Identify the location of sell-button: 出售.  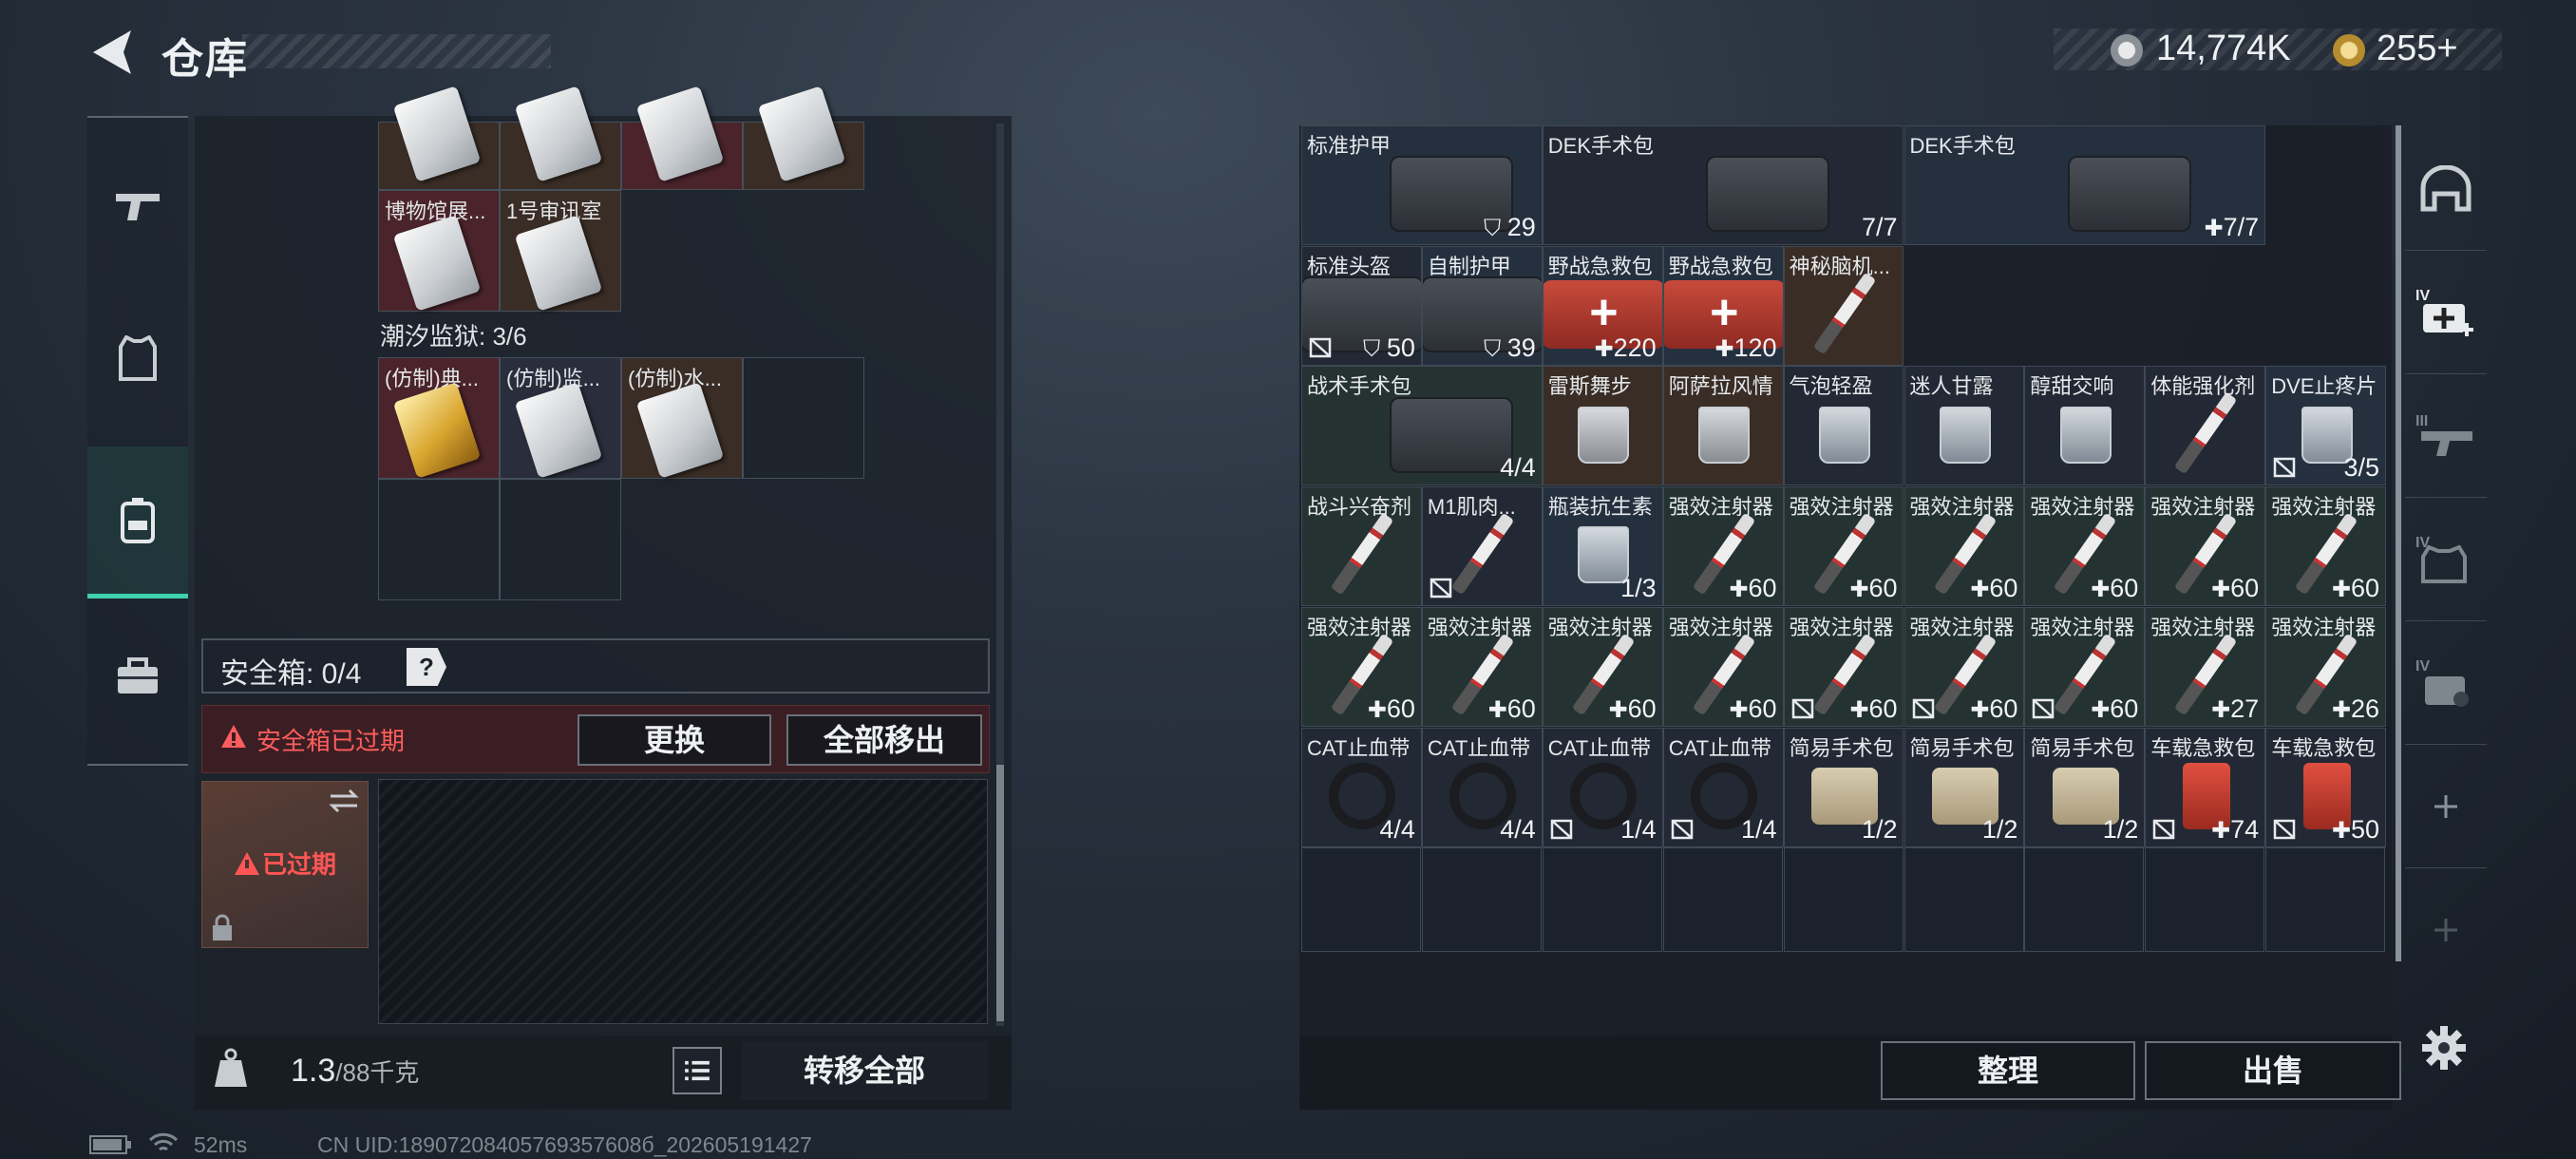
(2273, 1070).